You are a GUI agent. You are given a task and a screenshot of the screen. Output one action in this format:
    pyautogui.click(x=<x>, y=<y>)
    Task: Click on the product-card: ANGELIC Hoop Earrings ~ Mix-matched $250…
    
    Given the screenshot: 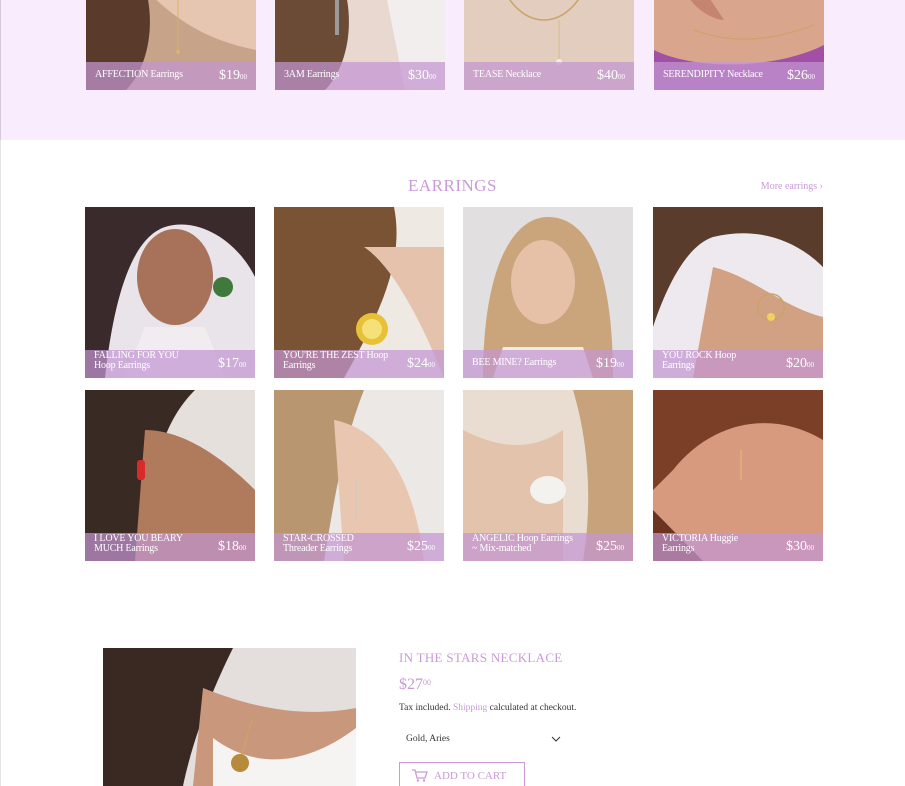 What is the action you would take?
    pyautogui.click(x=548, y=475)
    